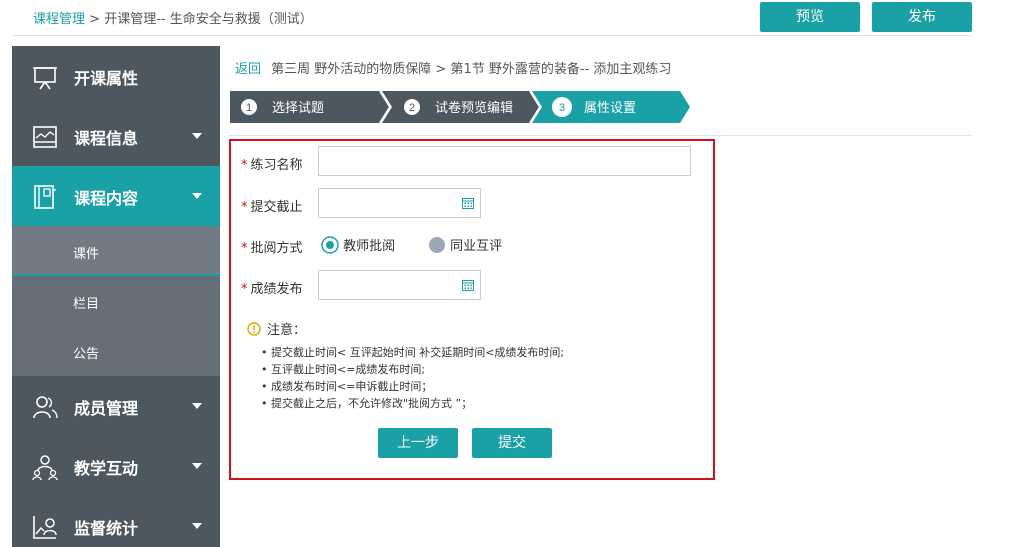  What do you see at coordinates (45, 197) in the screenshot?
I see `book-icon` at bounding box center [45, 197].